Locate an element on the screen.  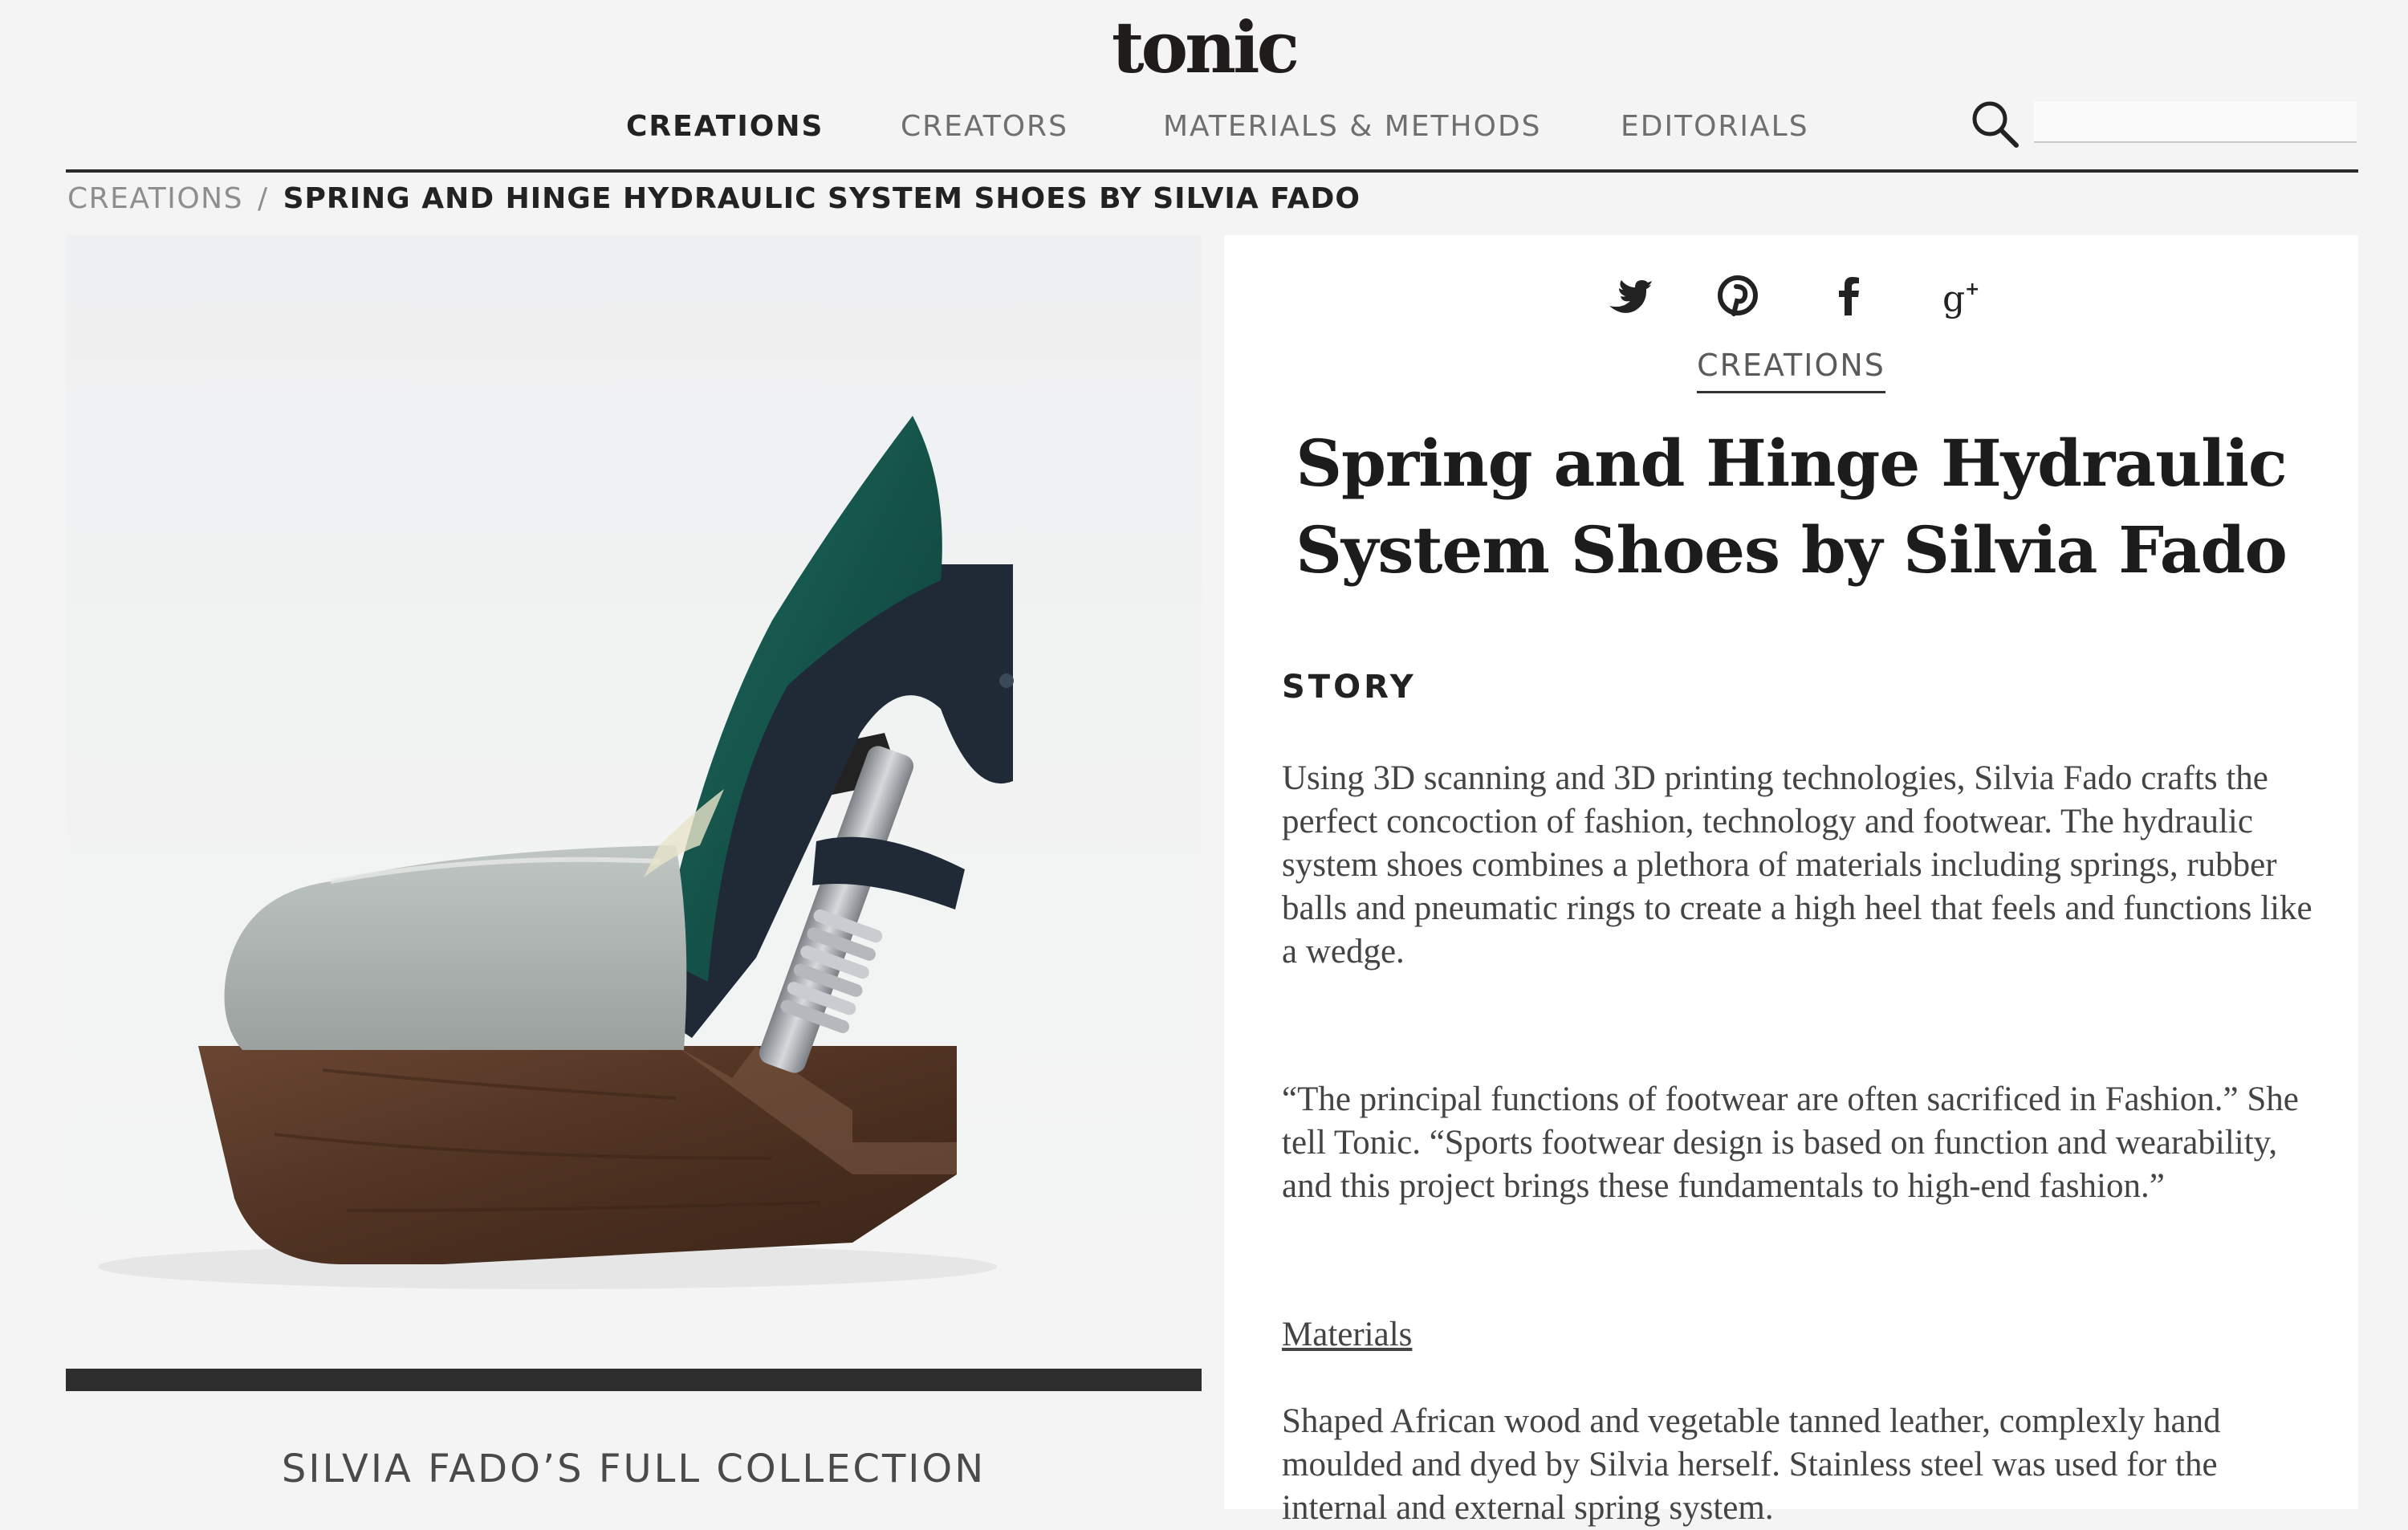
search-input is located at coordinates (2195, 122).